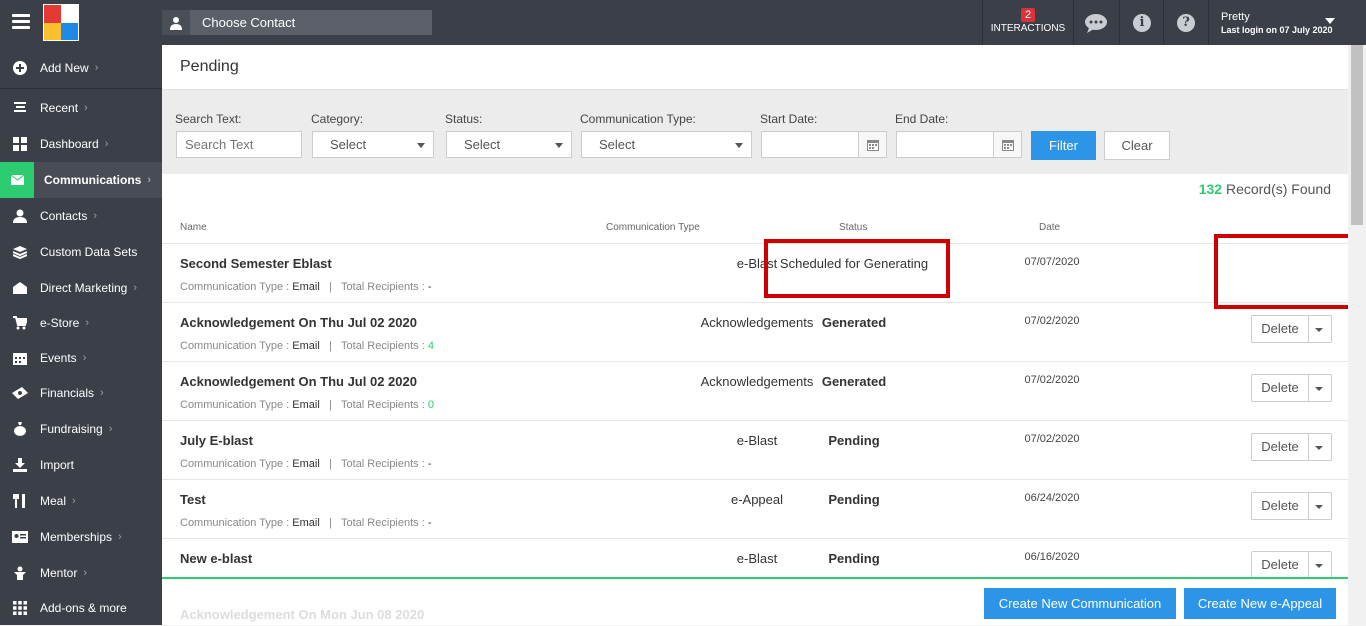 The width and height of the screenshot is (1366, 626). I want to click on scrollbar-thumb, so click(1357, 135).